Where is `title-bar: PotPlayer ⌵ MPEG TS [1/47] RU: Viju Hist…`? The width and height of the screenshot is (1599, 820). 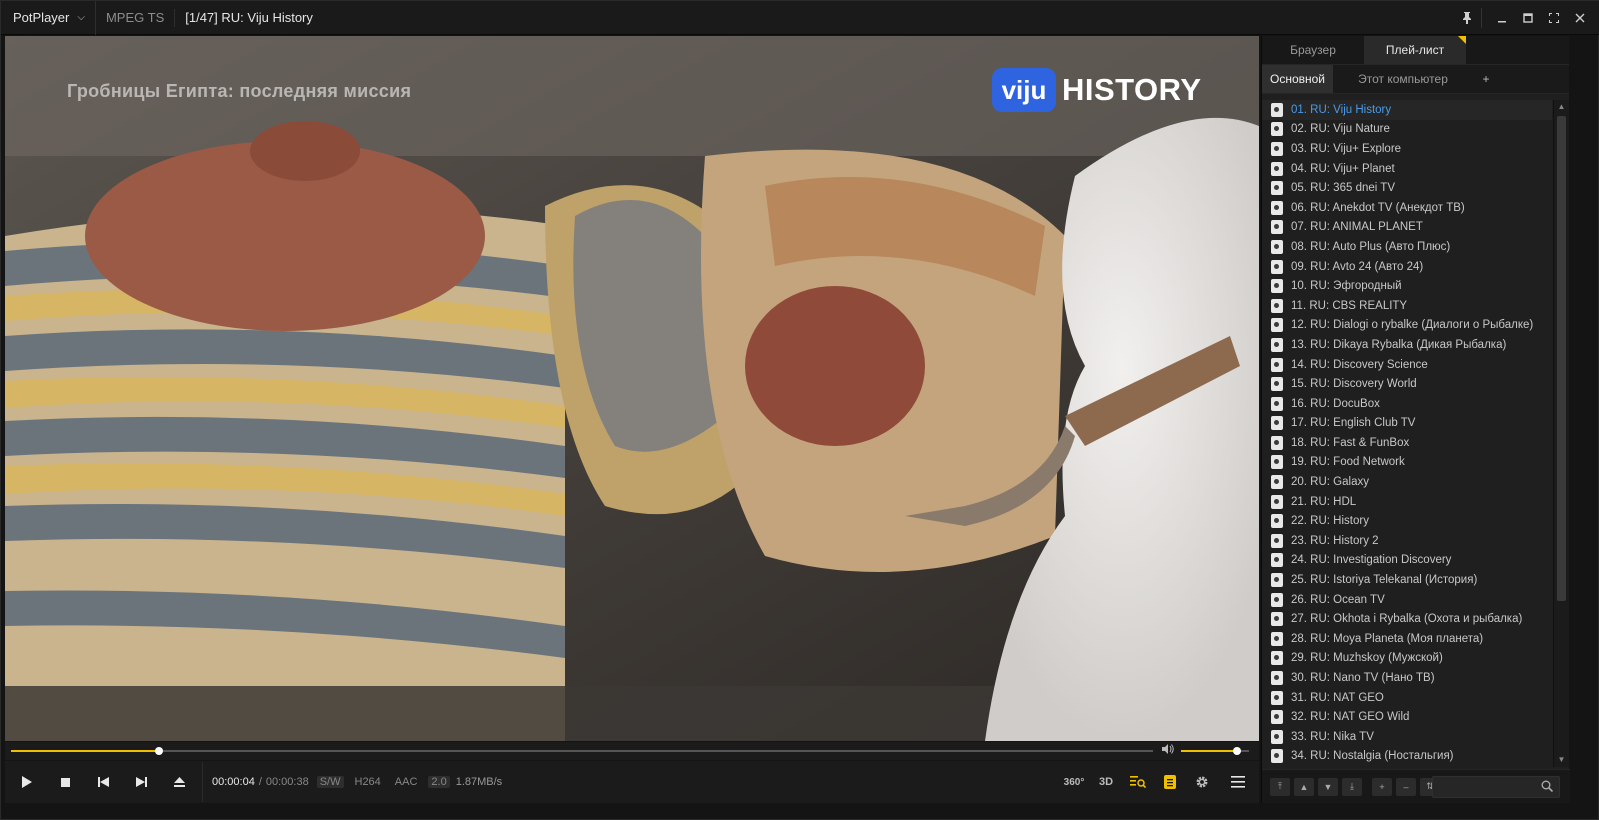 title-bar: PotPlayer ⌵ MPEG TS [1/47] RU: Viju Hist… is located at coordinates (800, 17).